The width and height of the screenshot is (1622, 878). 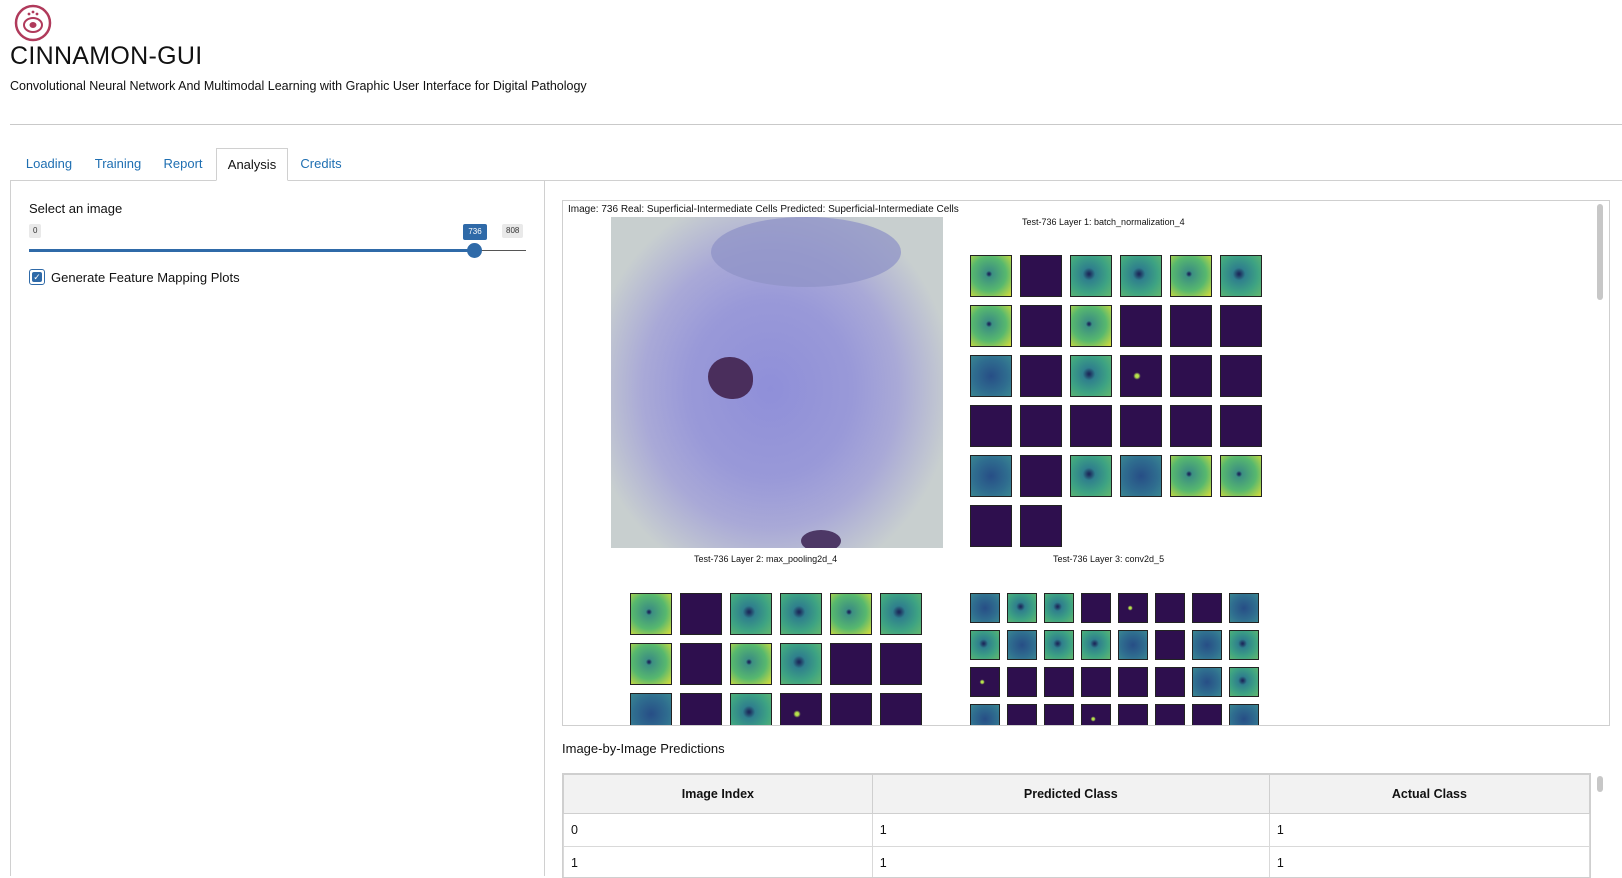 I want to click on table-row: 1 1 1, so click(x=1077, y=862).